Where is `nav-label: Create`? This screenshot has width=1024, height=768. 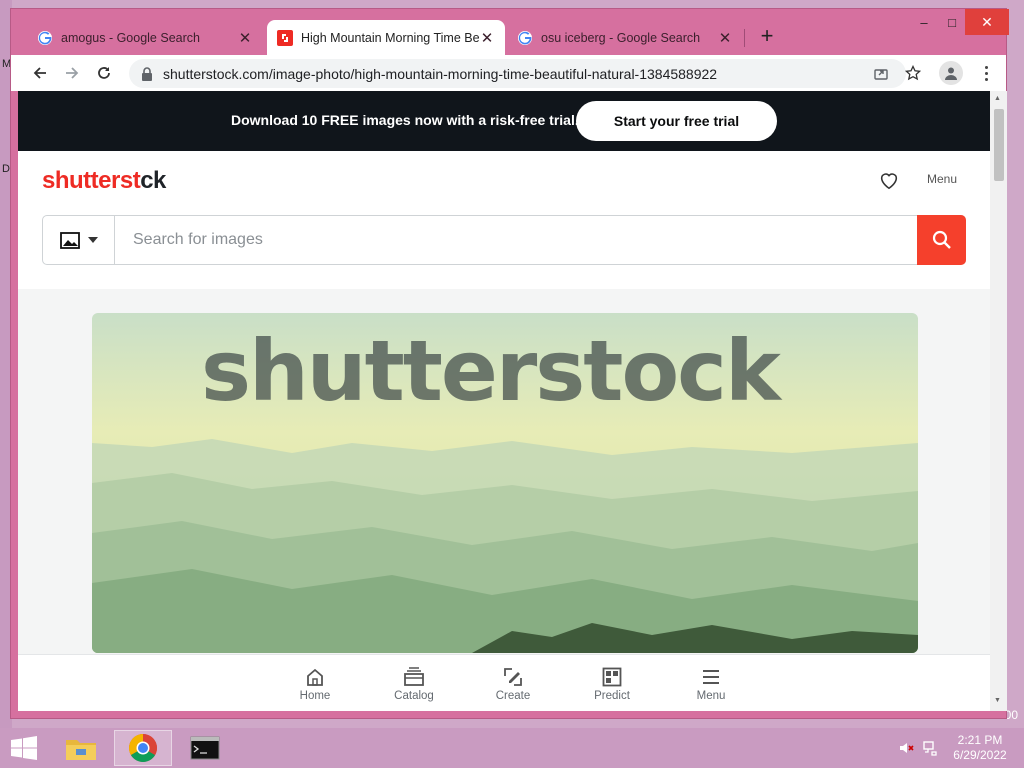
nav-label: Create is located at coordinates (513, 696).